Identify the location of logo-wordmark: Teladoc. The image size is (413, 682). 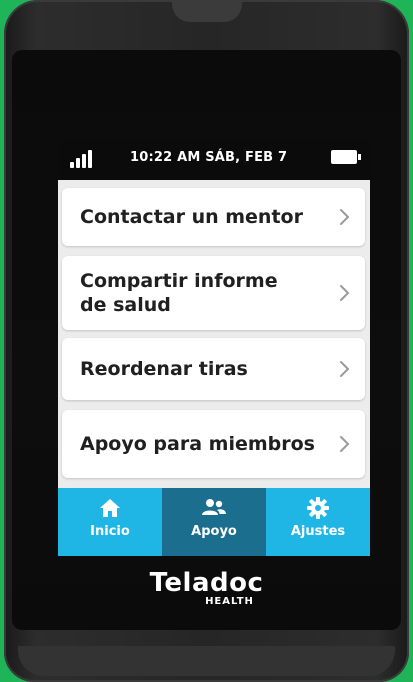
(206, 583).